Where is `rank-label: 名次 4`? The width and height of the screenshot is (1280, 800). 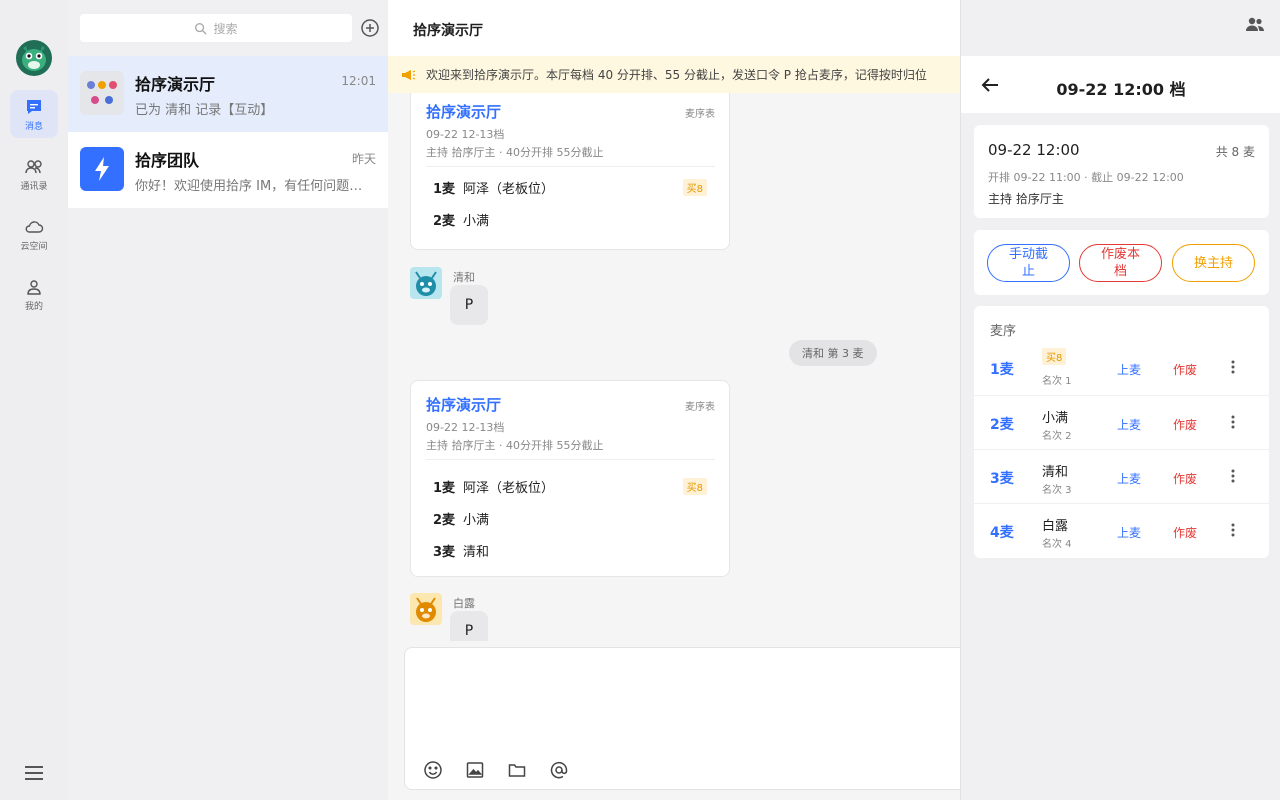 rank-label: 名次 4 is located at coordinates (1057, 544).